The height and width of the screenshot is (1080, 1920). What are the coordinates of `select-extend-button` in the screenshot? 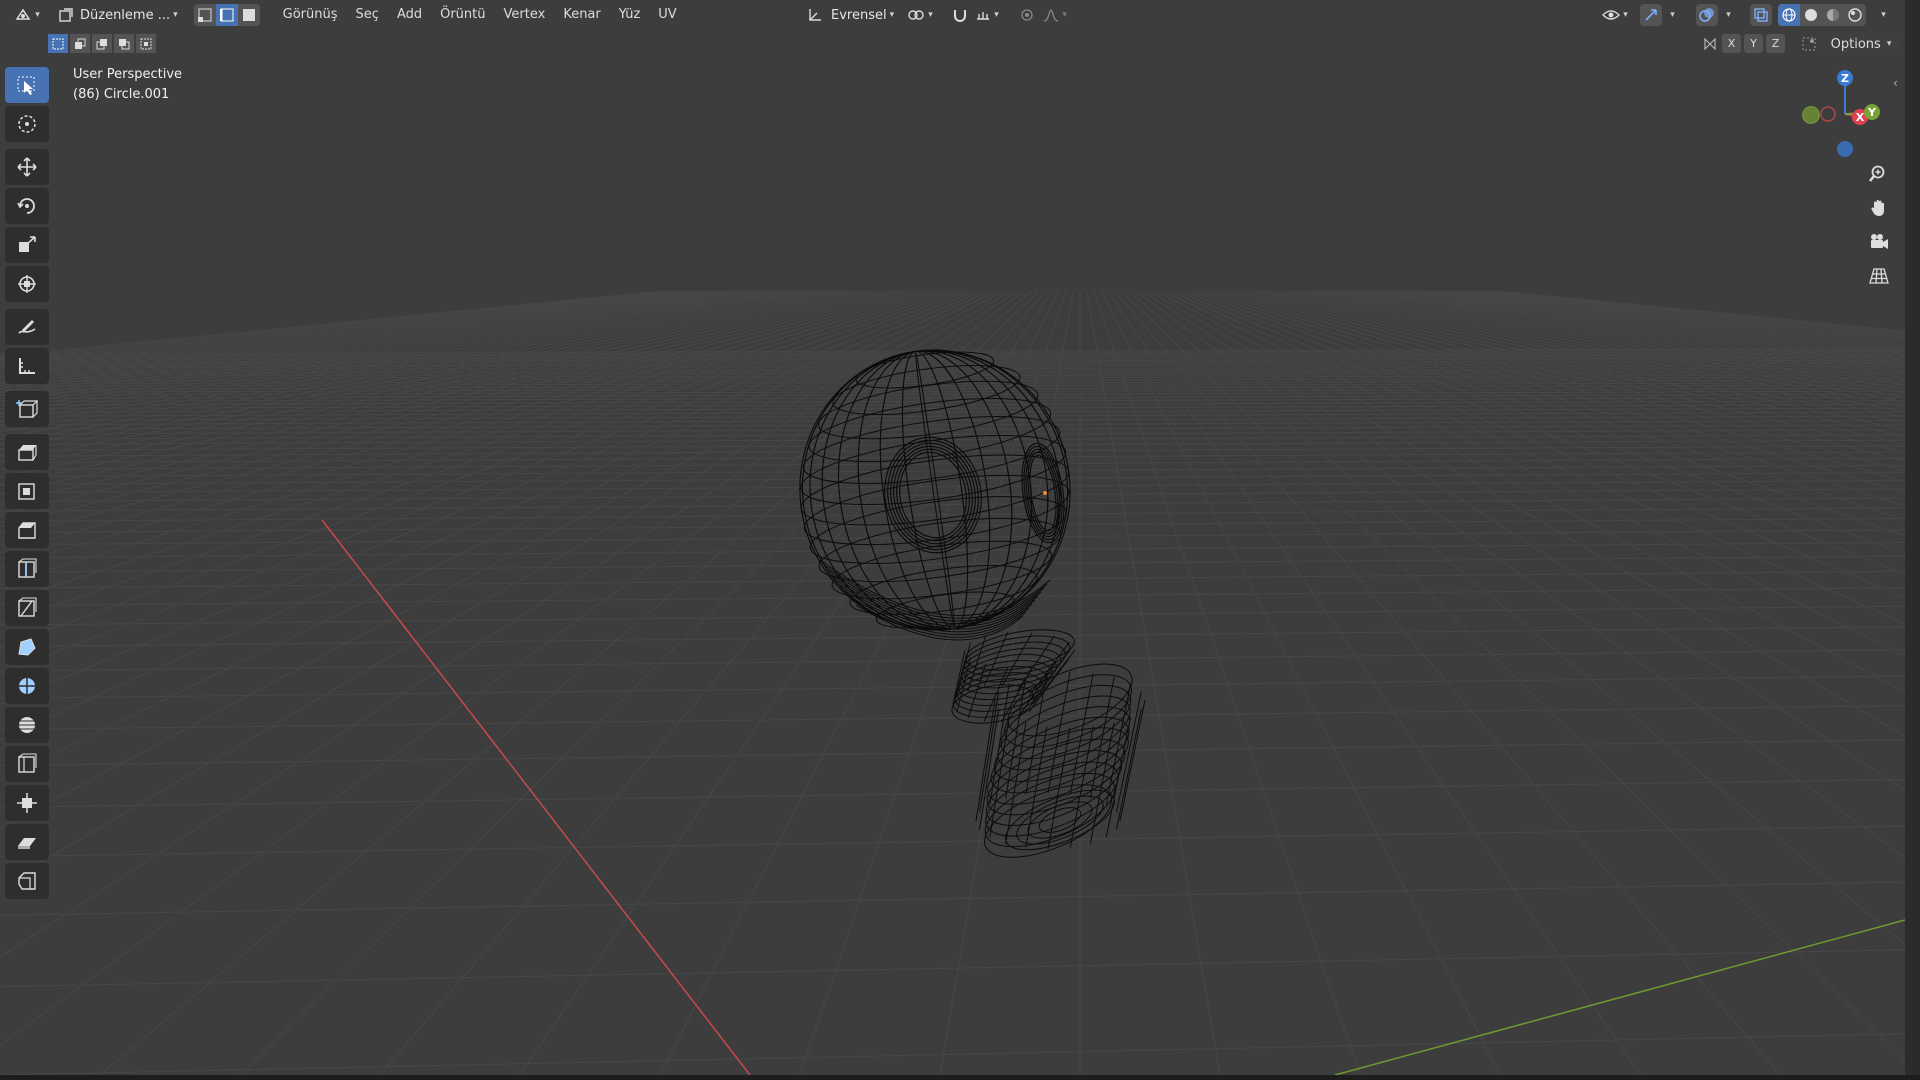 It's located at (80, 43).